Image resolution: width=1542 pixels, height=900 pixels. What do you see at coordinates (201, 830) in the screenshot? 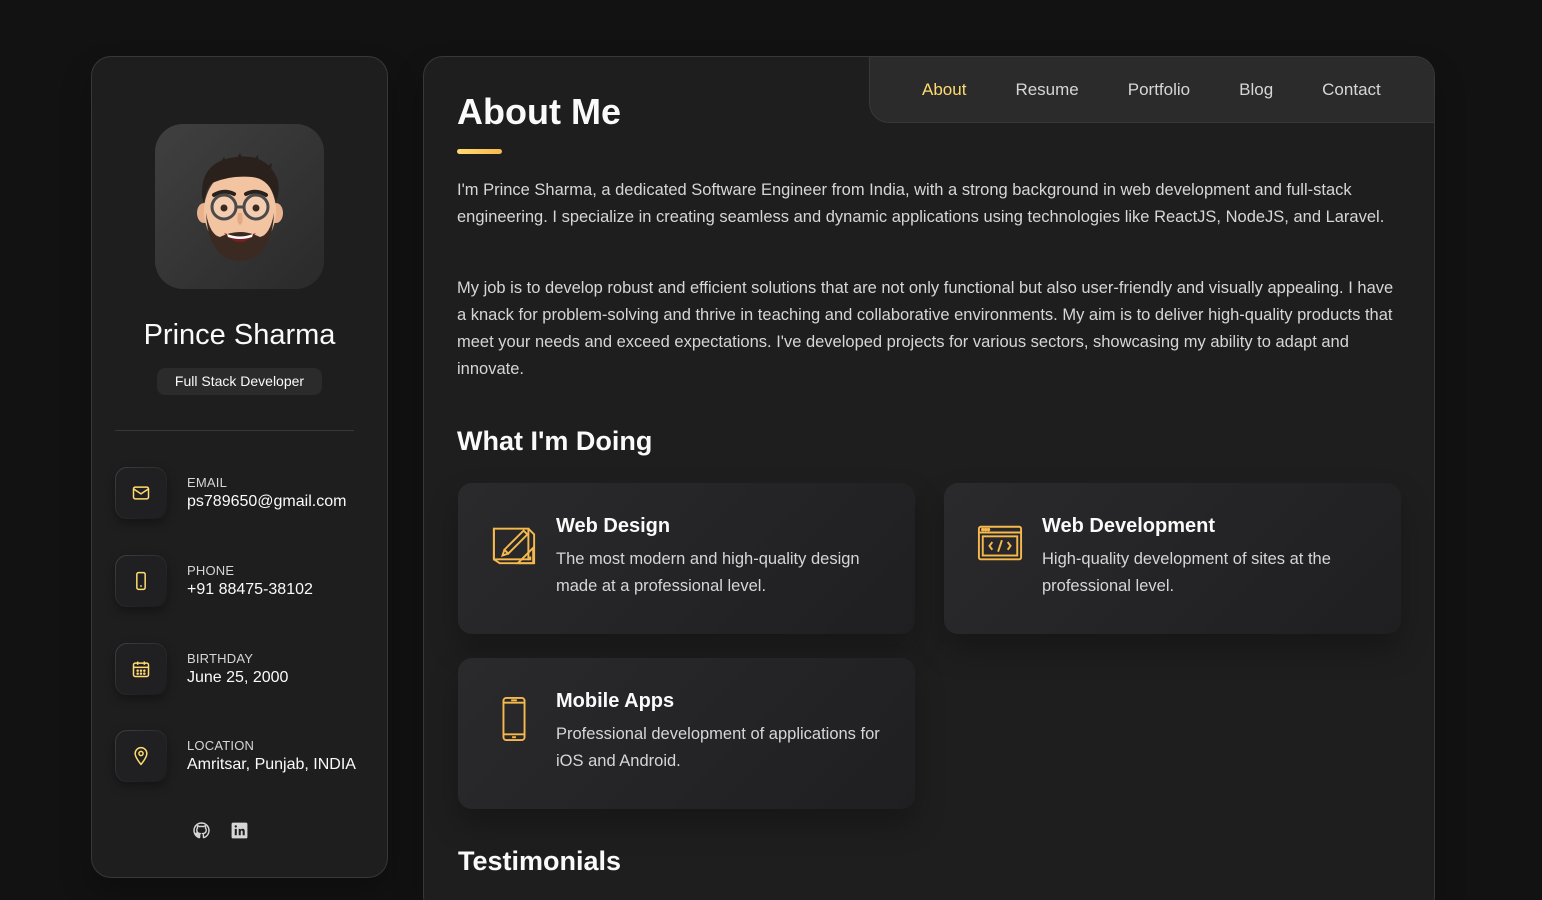
I see `github-icon` at bounding box center [201, 830].